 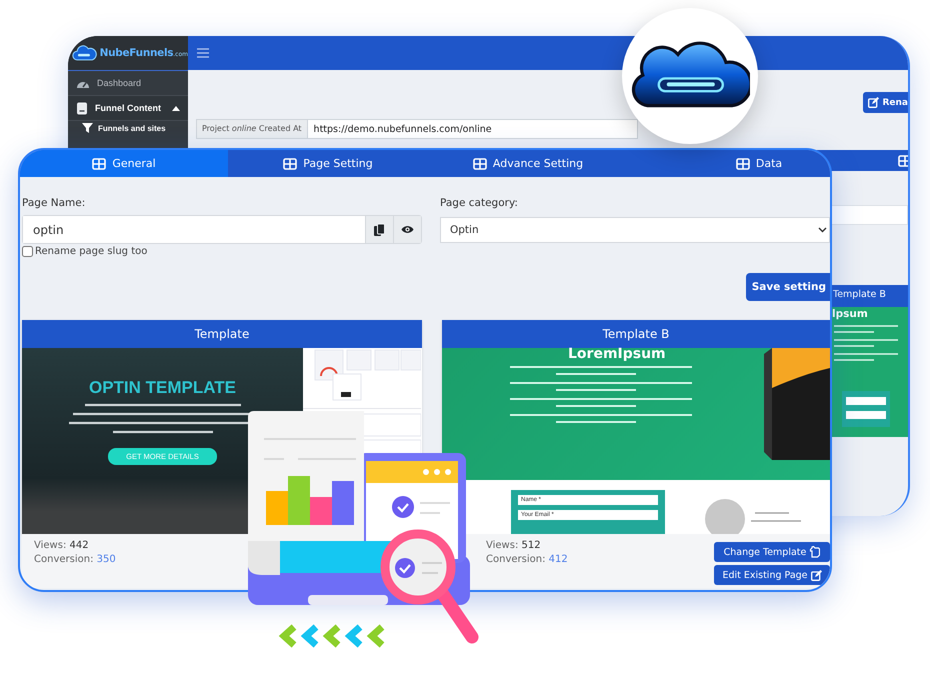 What do you see at coordinates (162, 388) in the screenshot?
I see `hero-title: OPTIN TEMPLATE` at bounding box center [162, 388].